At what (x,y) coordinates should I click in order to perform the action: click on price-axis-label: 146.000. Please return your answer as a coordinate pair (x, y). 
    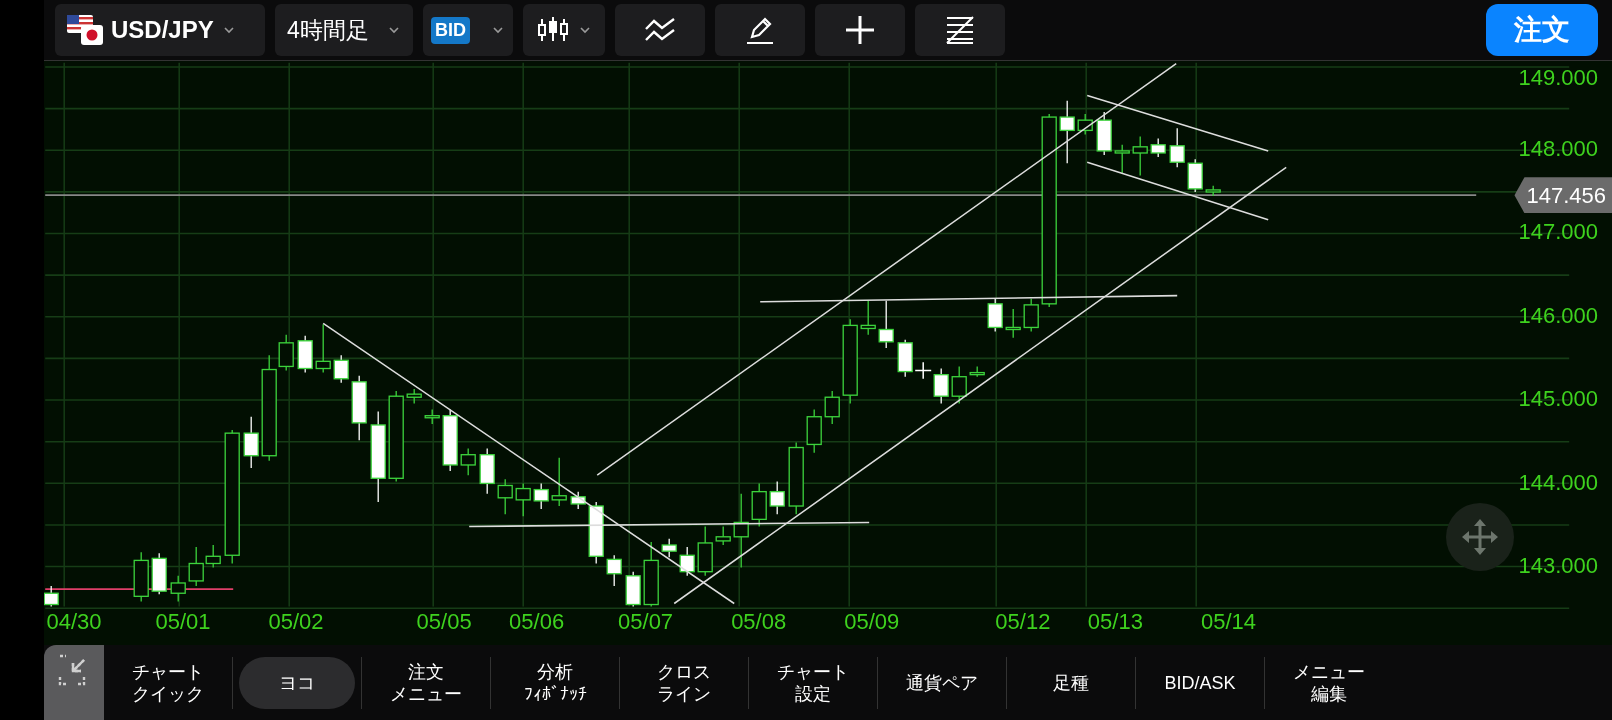
    Looking at the image, I should click on (1558, 315).